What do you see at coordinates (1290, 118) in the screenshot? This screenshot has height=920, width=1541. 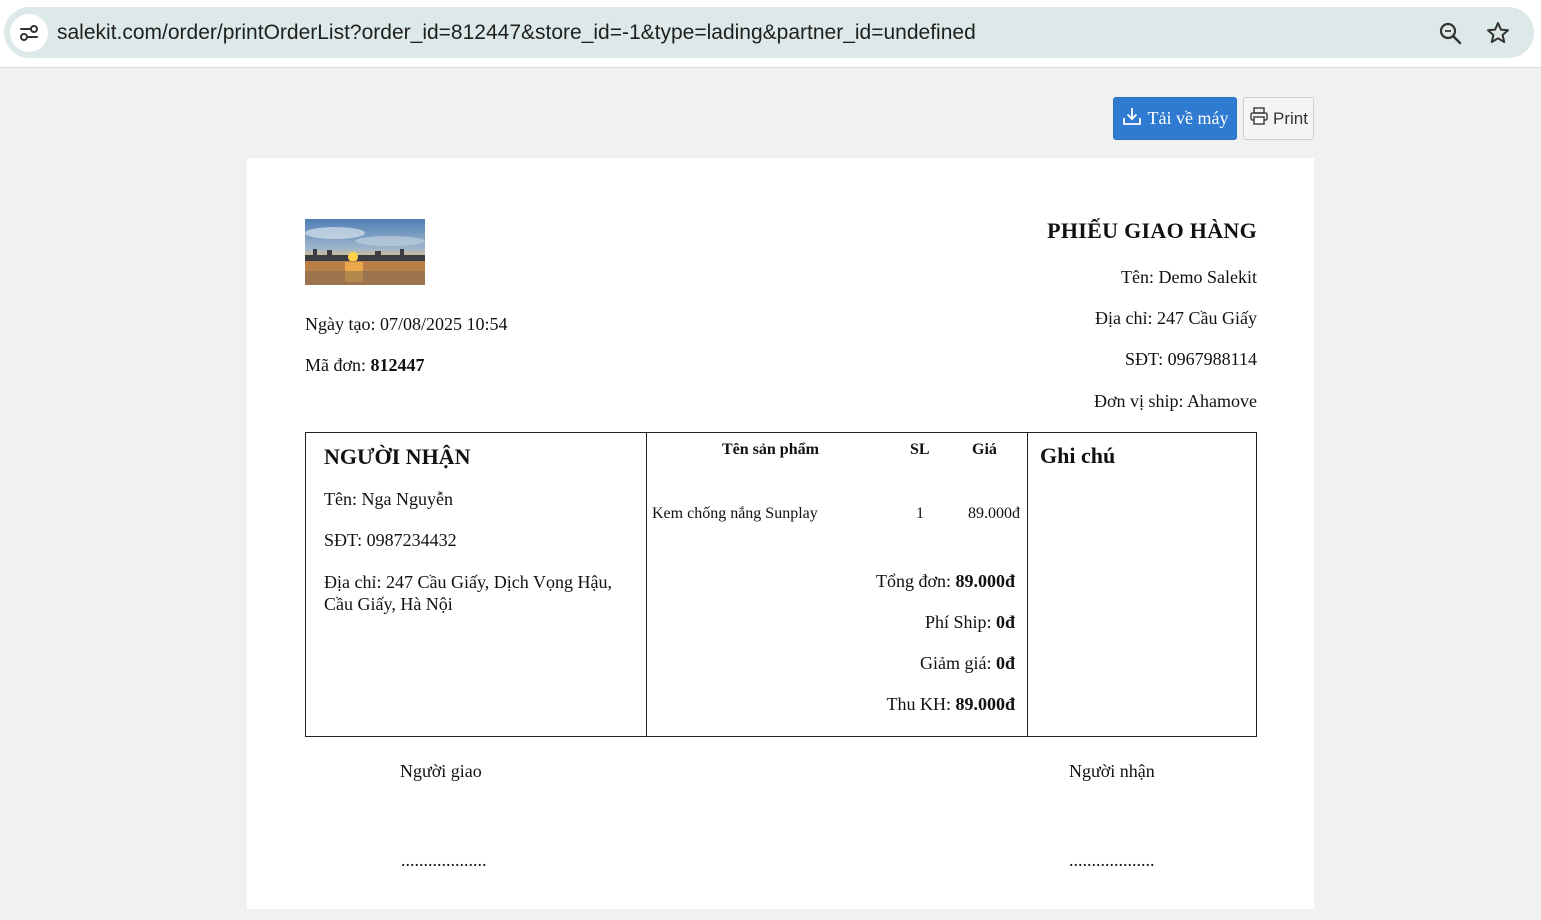 I see `print-label: Print` at bounding box center [1290, 118].